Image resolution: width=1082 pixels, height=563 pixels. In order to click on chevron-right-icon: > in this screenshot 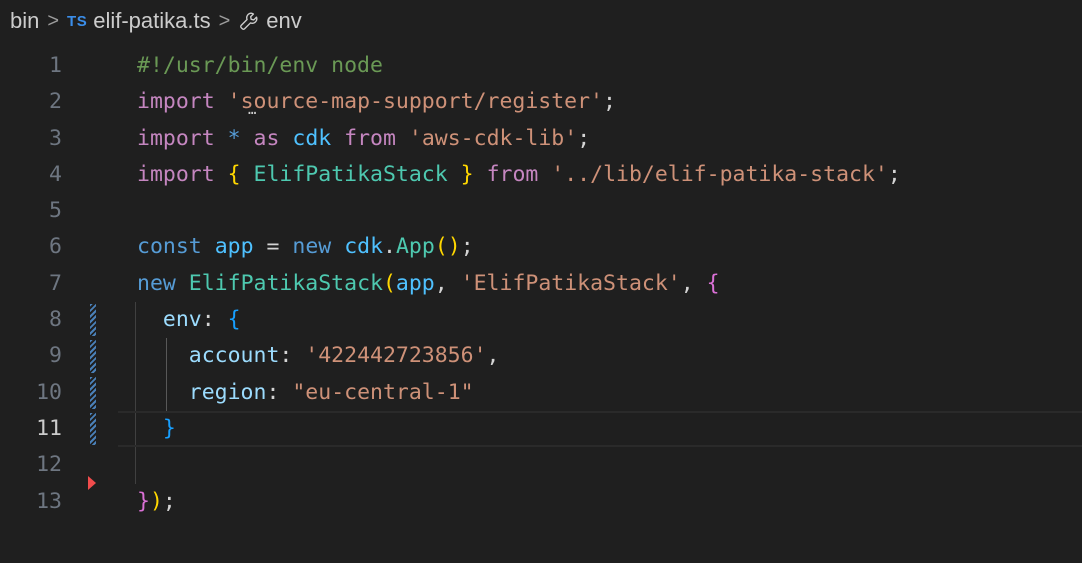, I will do `click(224, 20)`.